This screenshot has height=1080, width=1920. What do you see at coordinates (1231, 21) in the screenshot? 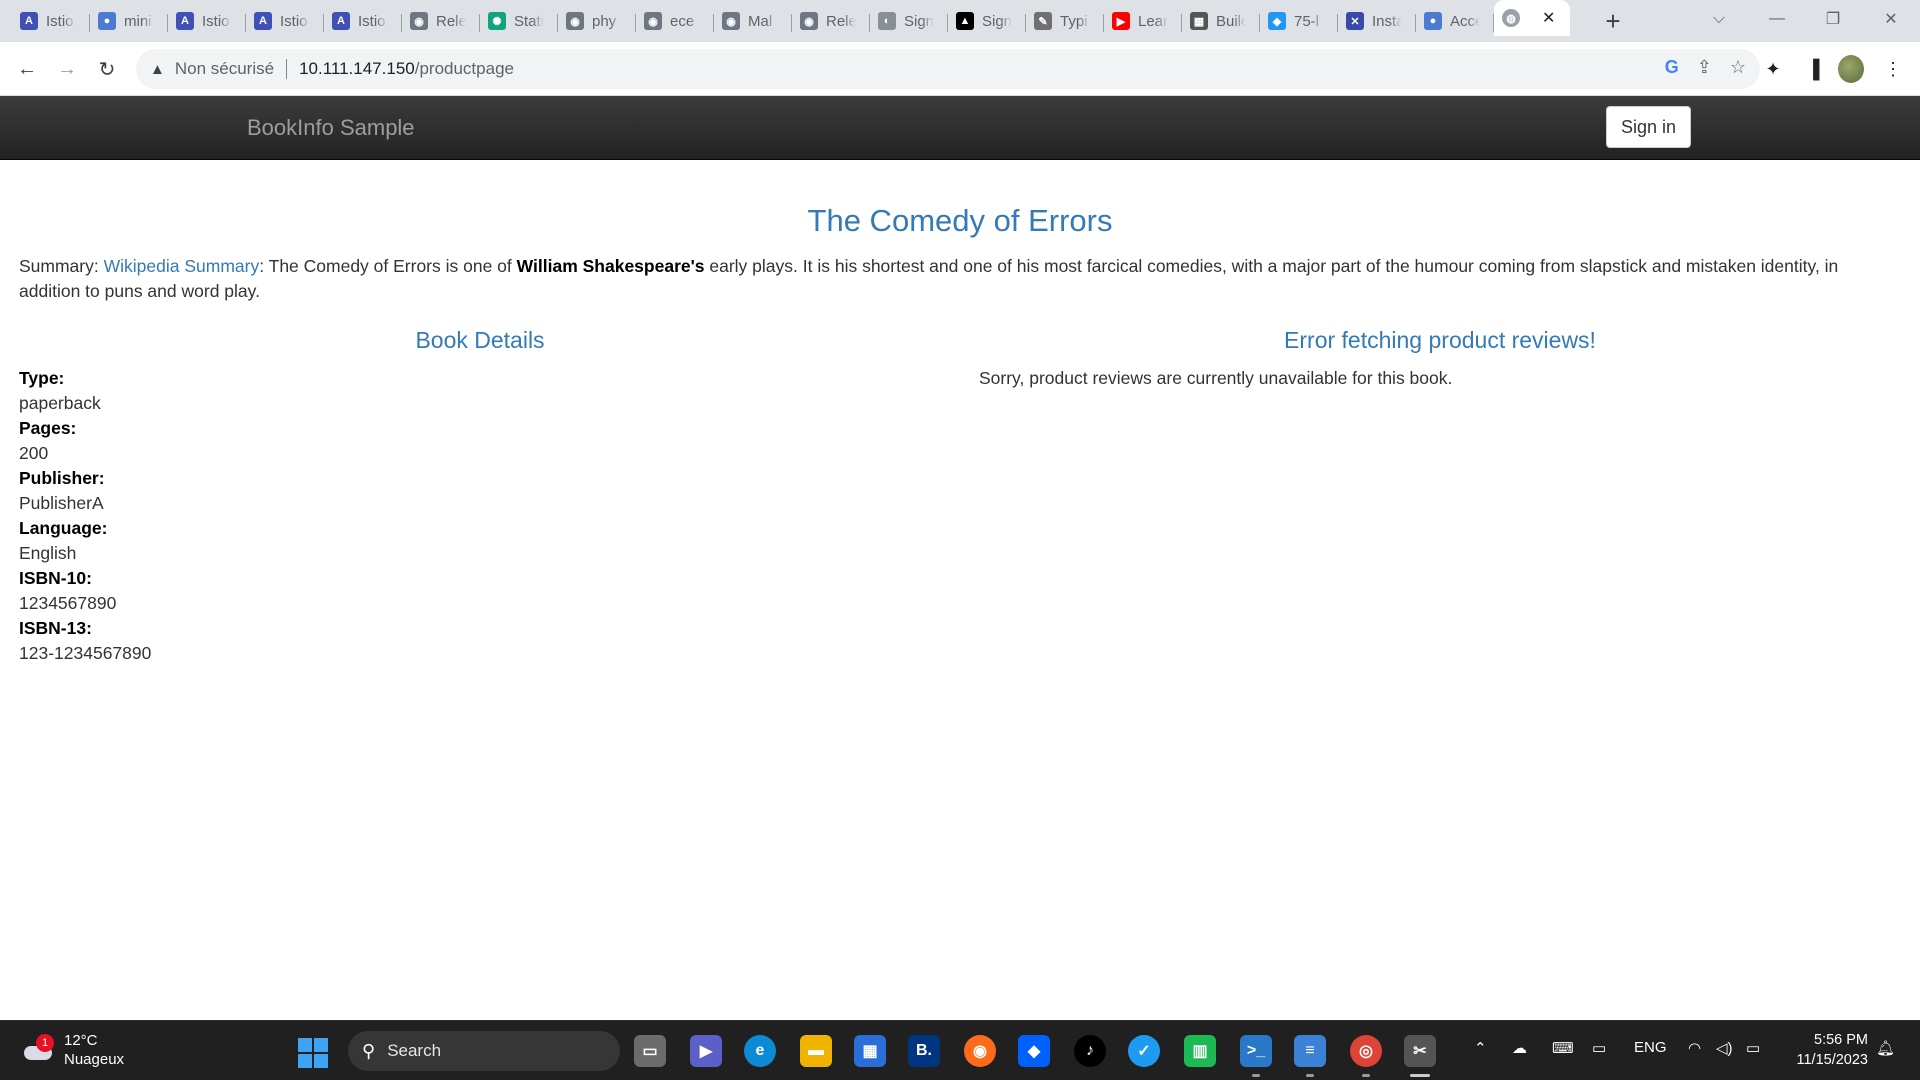
I see `tab-title: Builc` at bounding box center [1231, 21].